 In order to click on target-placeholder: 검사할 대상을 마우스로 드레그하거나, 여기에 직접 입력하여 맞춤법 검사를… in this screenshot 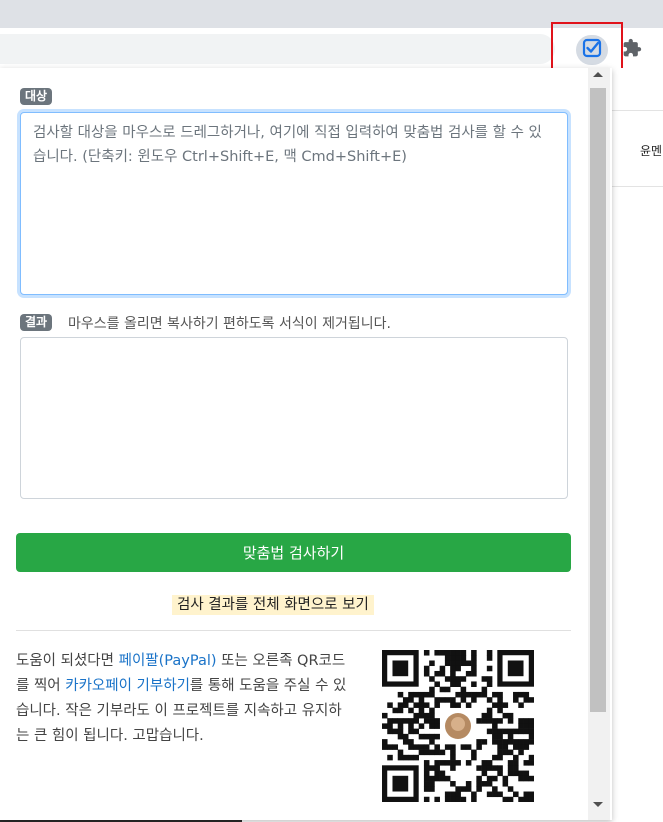, I will do `click(287, 145)`.